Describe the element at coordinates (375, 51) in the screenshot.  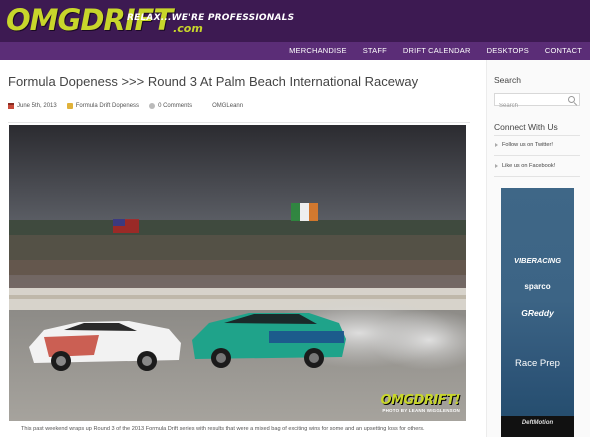
I see `nav-item-staff: STAFF` at that location.